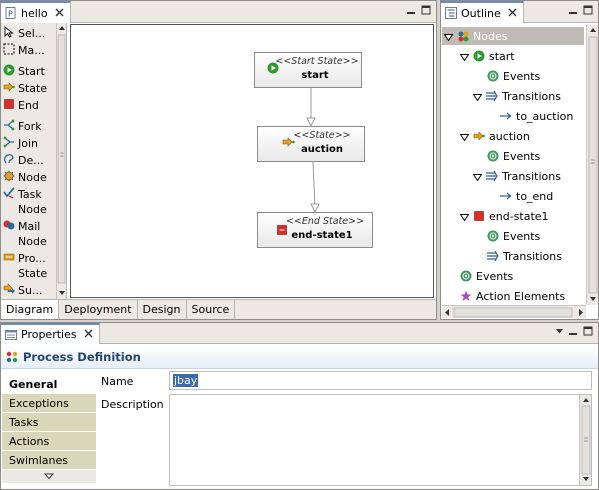 The height and width of the screenshot is (490, 599). I want to click on tree-label: end-state1, so click(519, 216).